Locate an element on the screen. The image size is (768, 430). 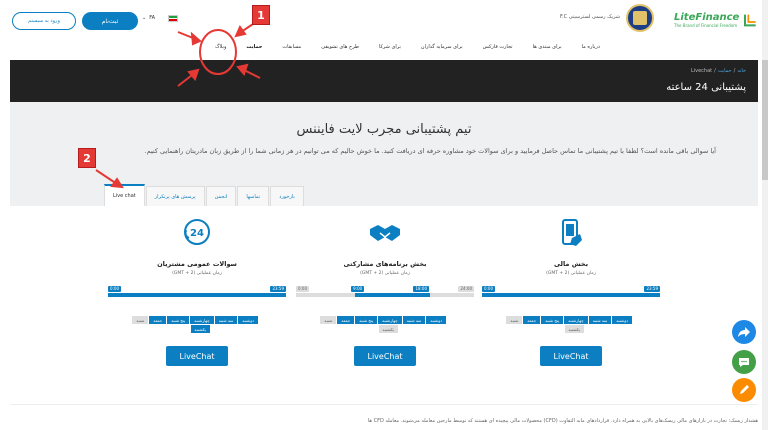
mobile-payment-icon is located at coordinates (571, 233).